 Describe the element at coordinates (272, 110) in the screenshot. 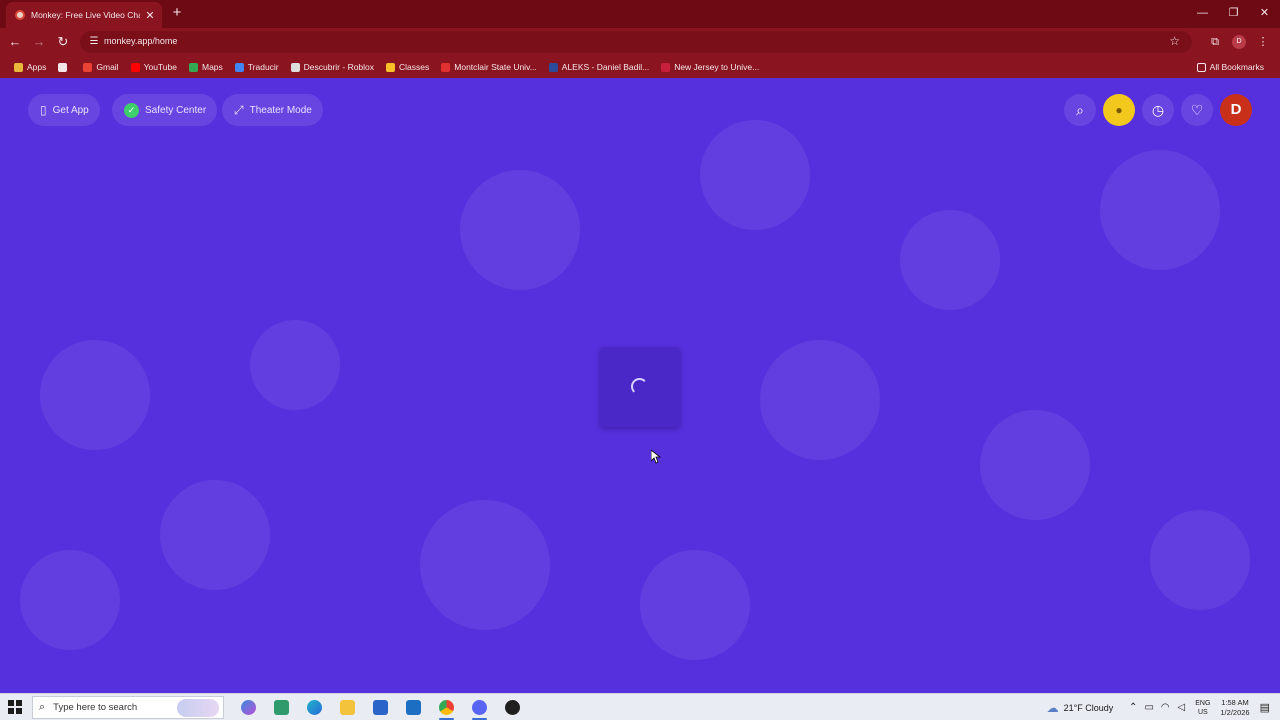

I see `theater-mode-button: ⤢ Theater Mode` at that location.